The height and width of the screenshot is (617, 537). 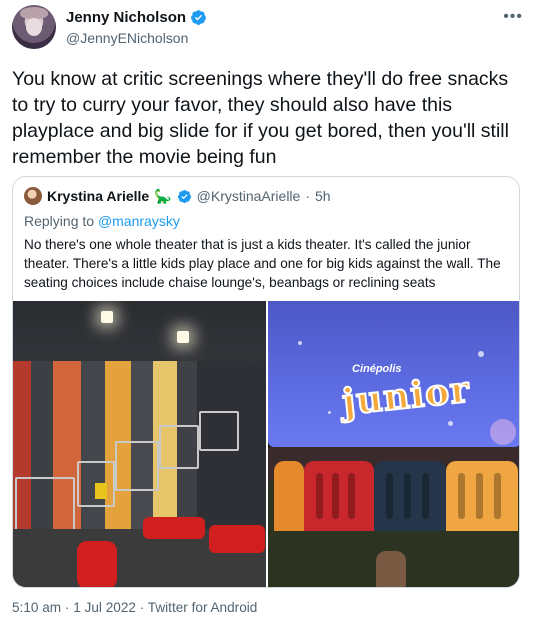 I want to click on warning-sign, so click(x=101, y=491).